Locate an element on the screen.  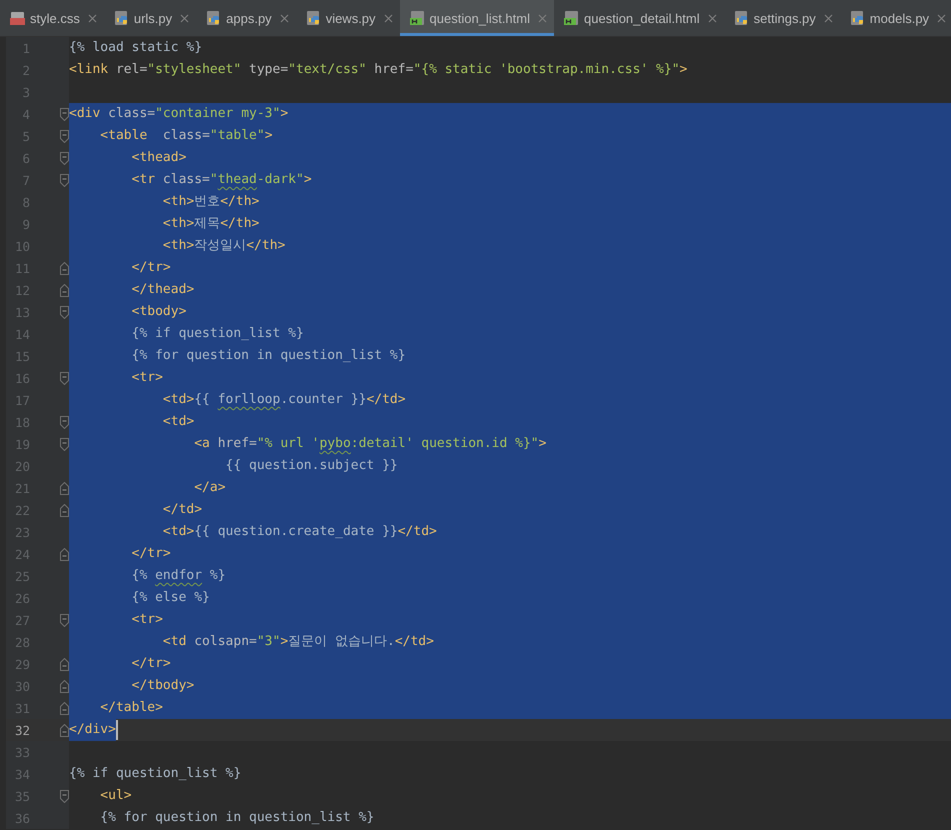
code-line: {% for question in question_list %} is located at coordinates (237, 818).